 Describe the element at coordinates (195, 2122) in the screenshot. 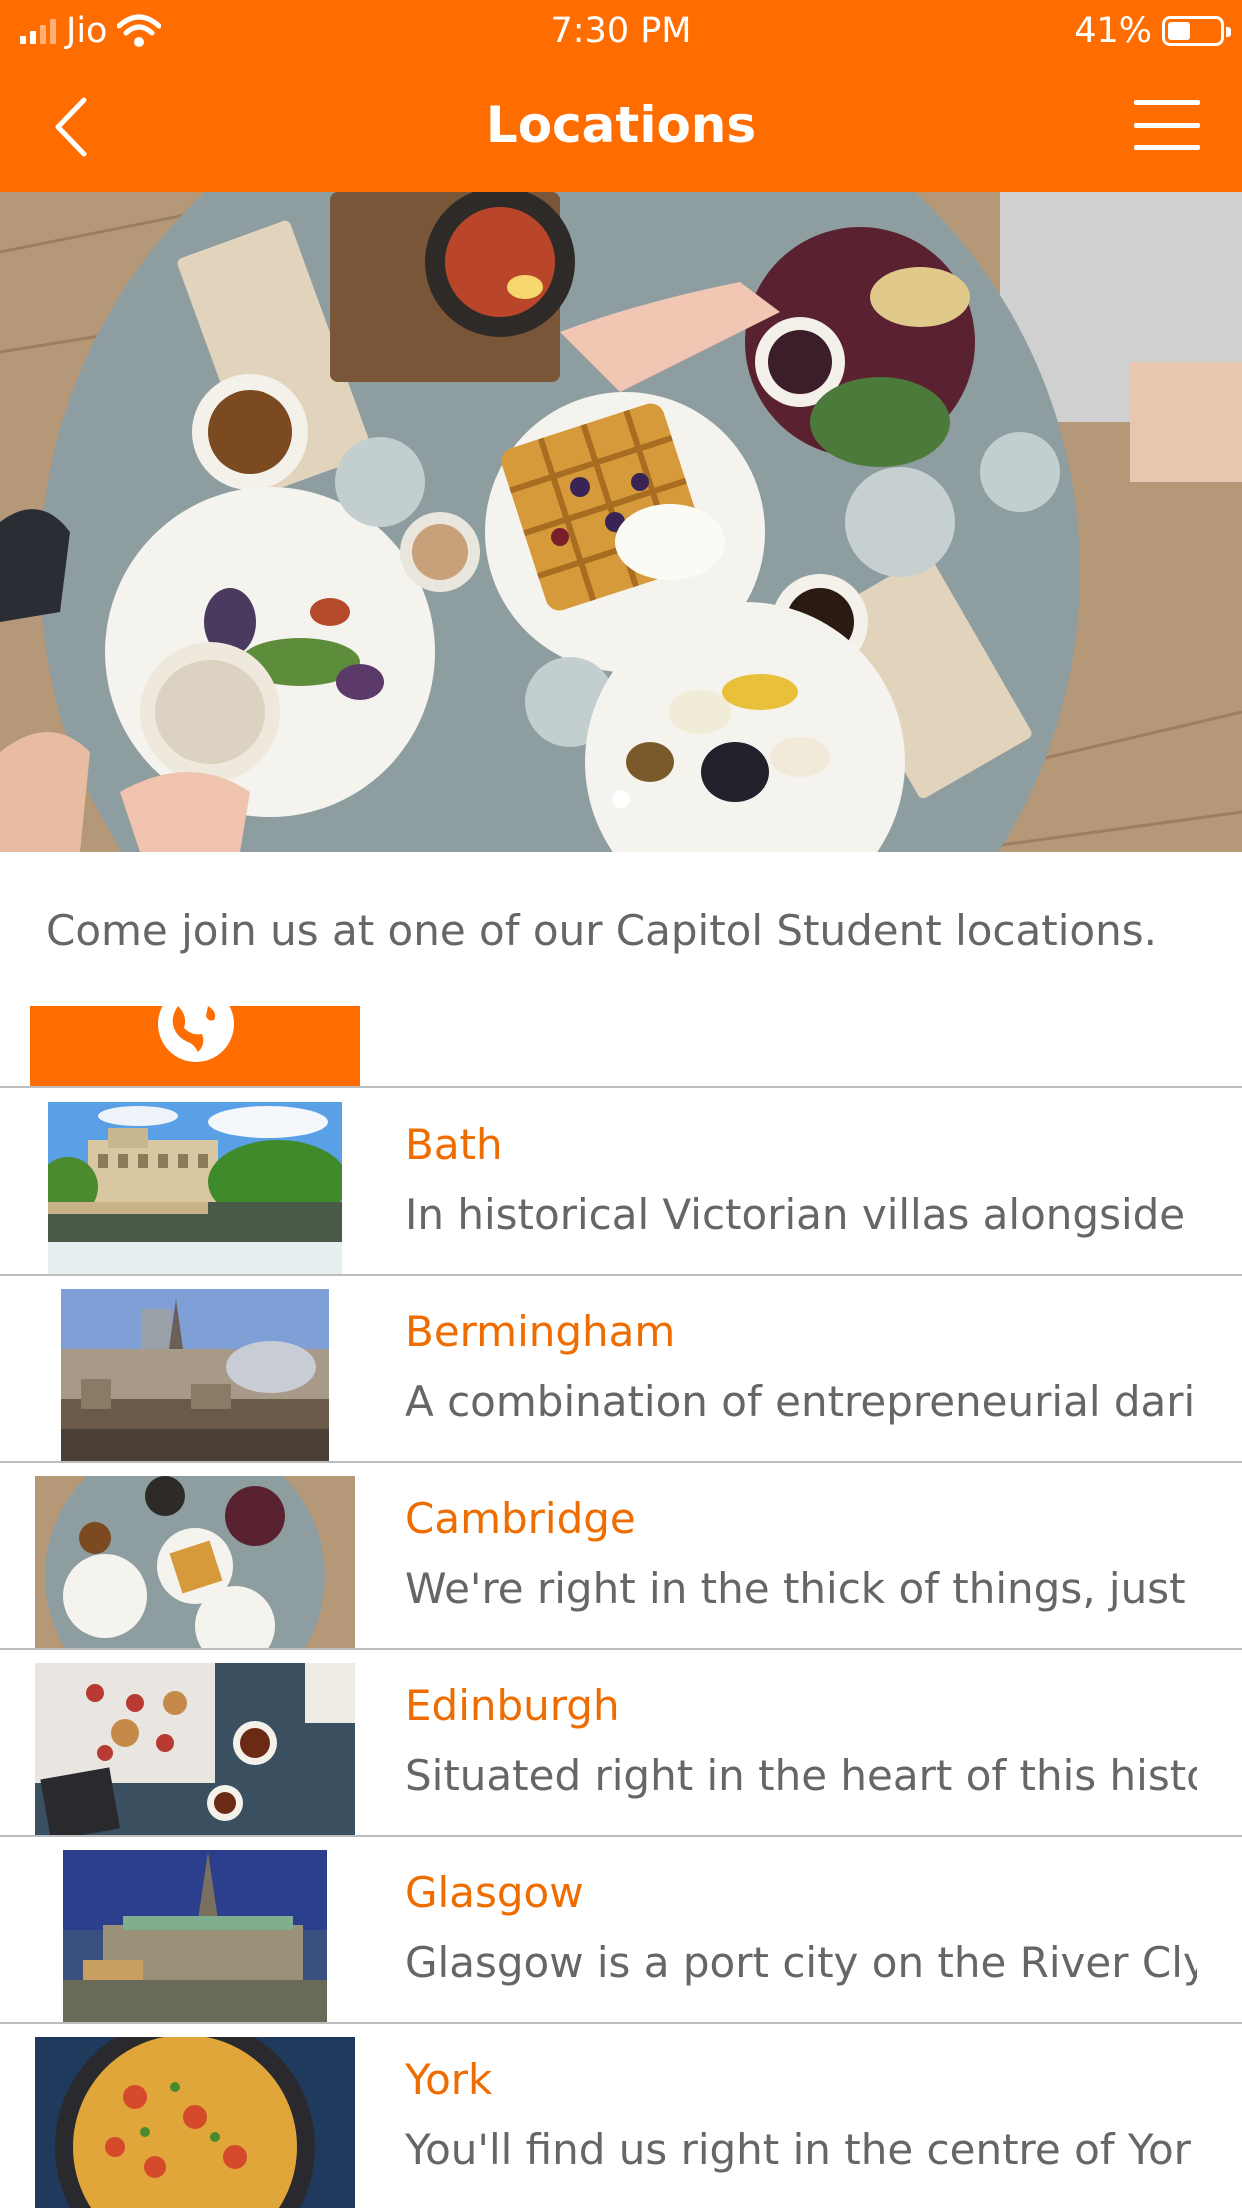

I see `paella-dish-photo` at that location.